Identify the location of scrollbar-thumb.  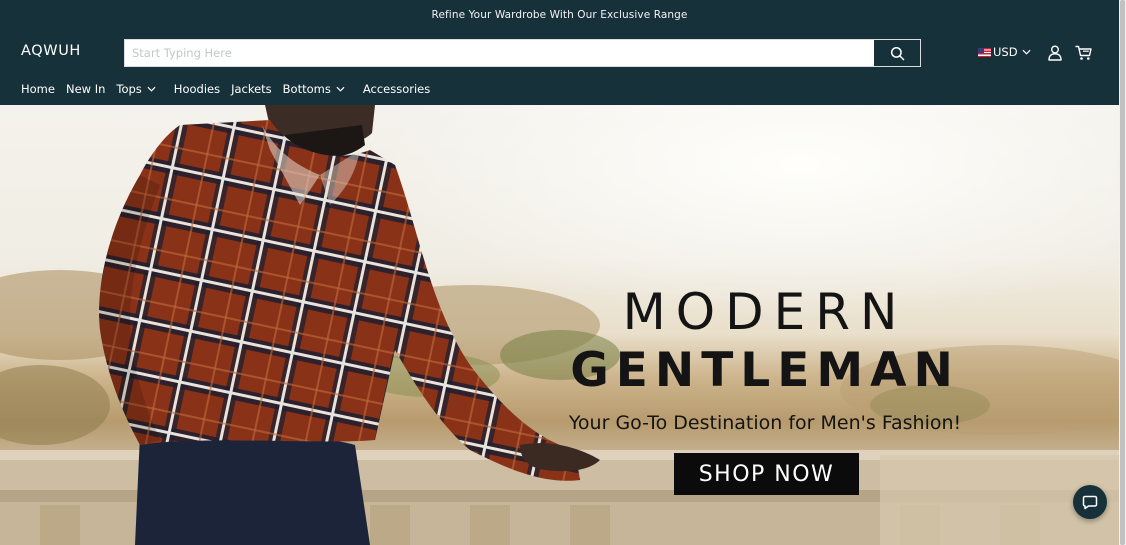
(1122, 272).